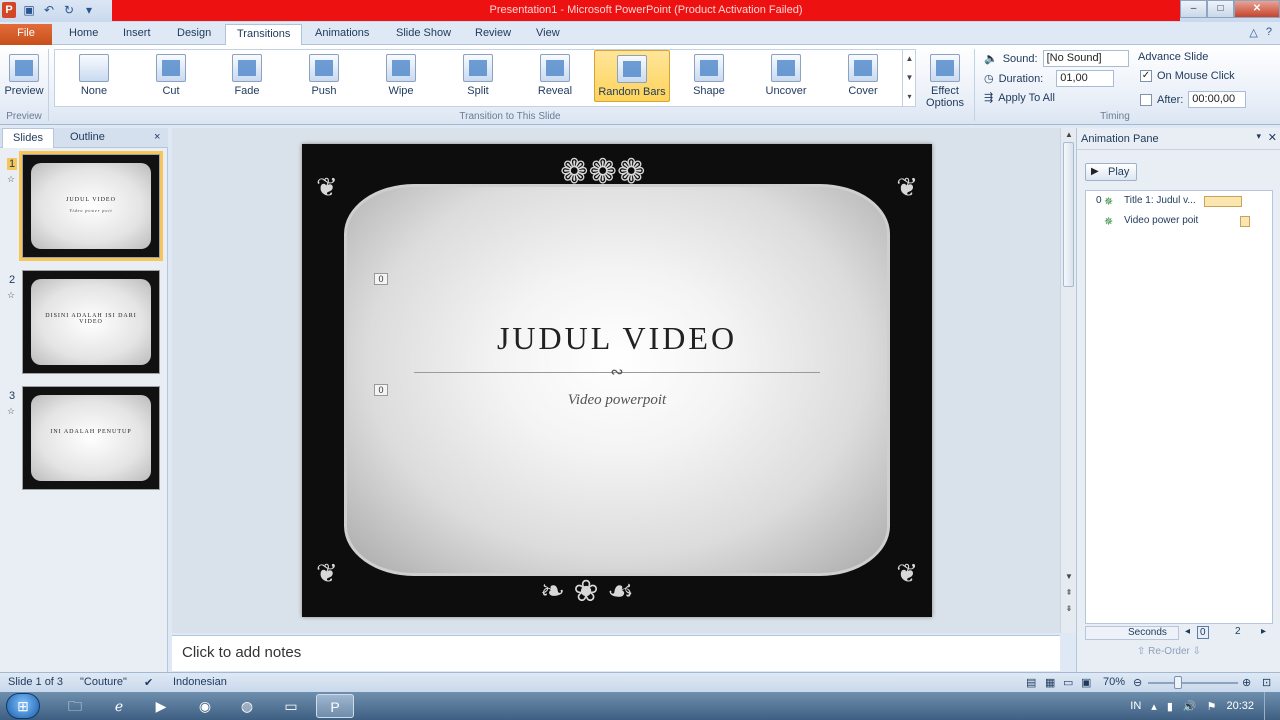 Image resolution: width=1280 pixels, height=720 pixels. What do you see at coordinates (1085, 58) in the screenshot?
I see `sound-dropdown: [No Sound]` at bounding box center [1085, 58].